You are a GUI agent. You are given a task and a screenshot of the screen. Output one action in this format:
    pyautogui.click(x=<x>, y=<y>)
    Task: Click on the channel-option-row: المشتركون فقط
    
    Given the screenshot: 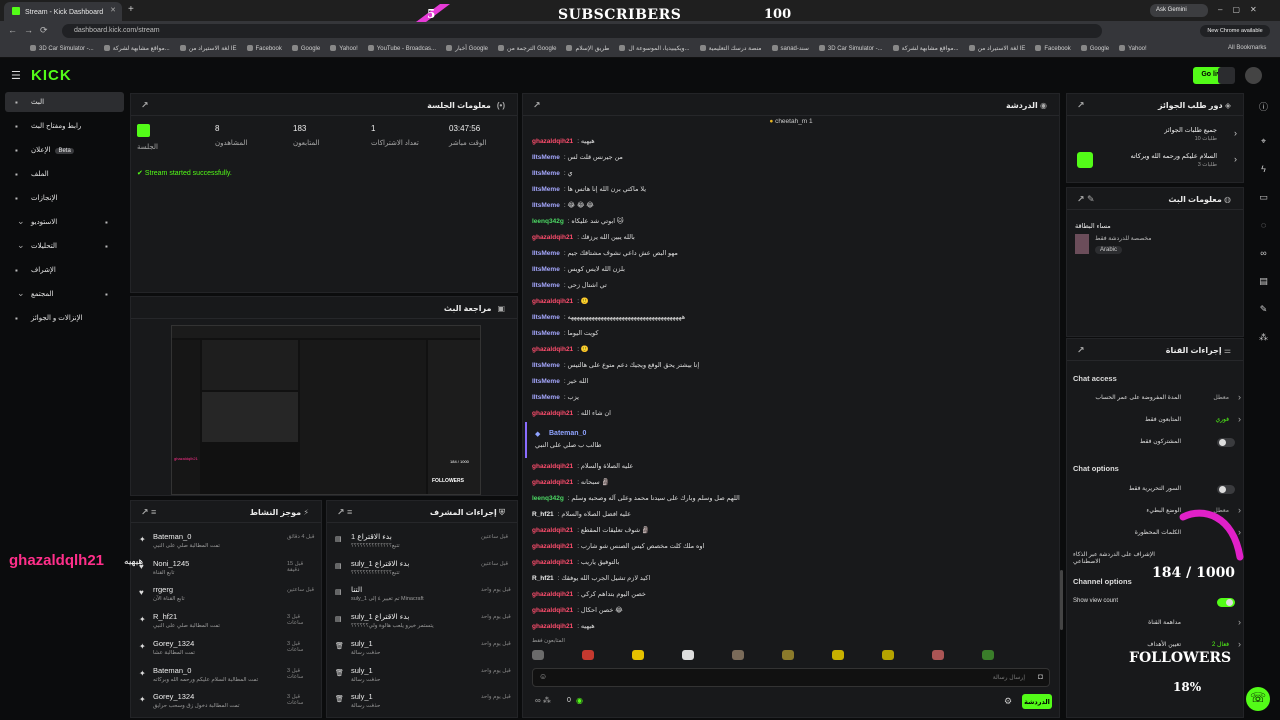 What is the action you would take?
    pyautogui.click(x=1157, y=444)
    